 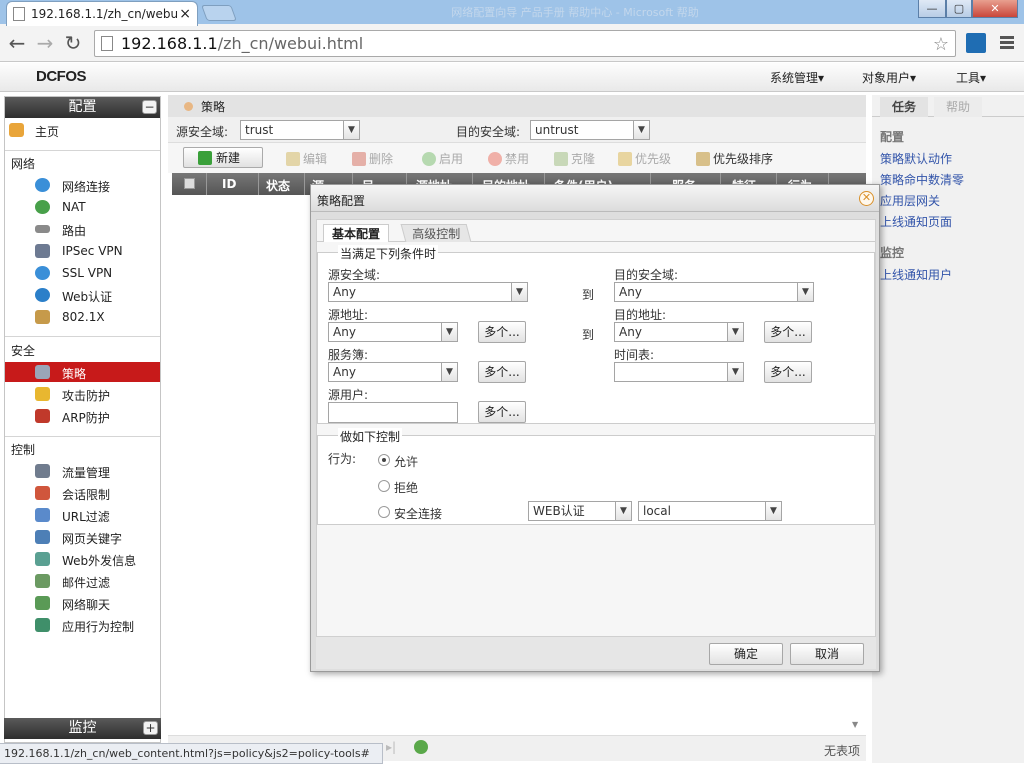 I want to click on sidebar-item-nat: NAT, so click(x=82, y=207).